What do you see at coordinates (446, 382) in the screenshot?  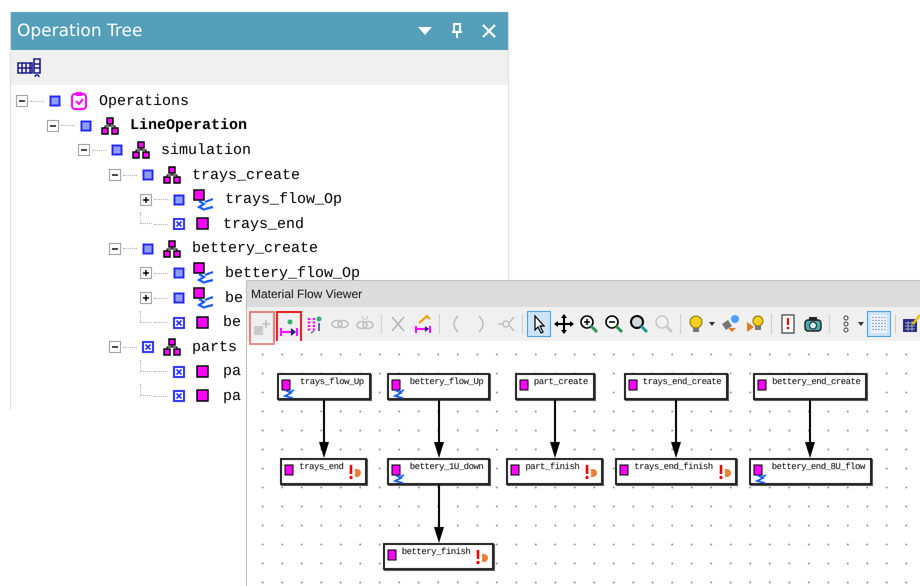 I see `node-label: bettery_flow_Up` at bounding box center [446, 382].